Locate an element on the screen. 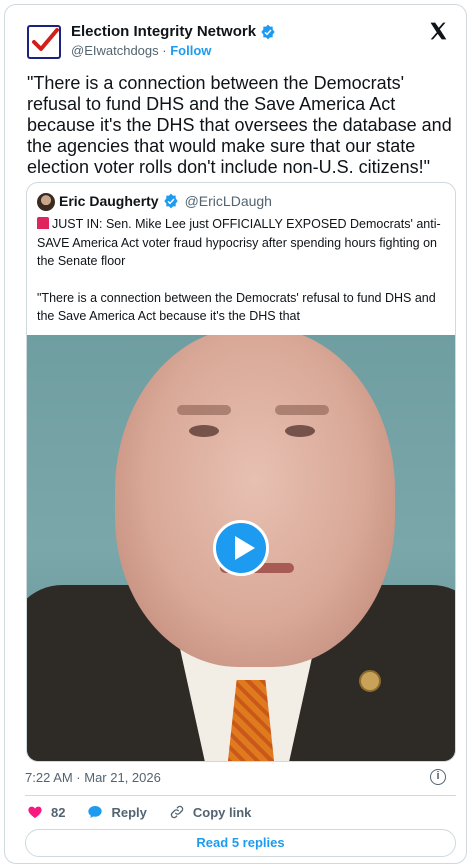 This screenshot has height=868, width=471. video-figure-eye-left is located at coordinates (204, 431).